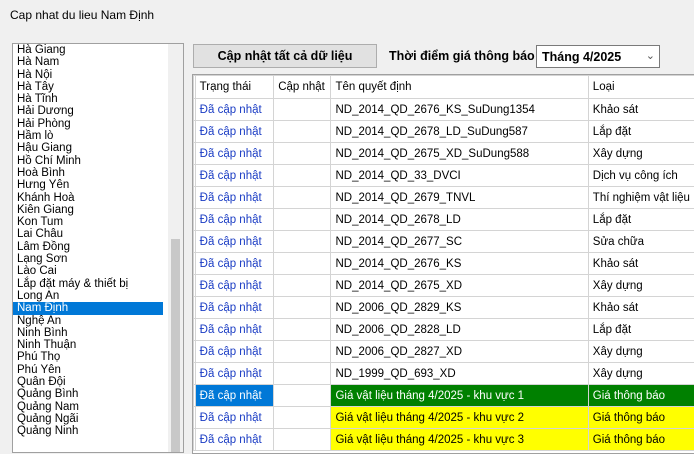  Describe the element at coordinates (88, 321) in the screenshot. I see `list-item: Nghệ An` at that location.